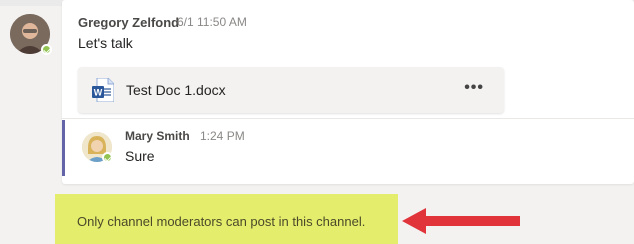 Image resolution: width=634 pixels, height=244 pixels. I want to click on more-options-icon: •••, so click(474, 88).